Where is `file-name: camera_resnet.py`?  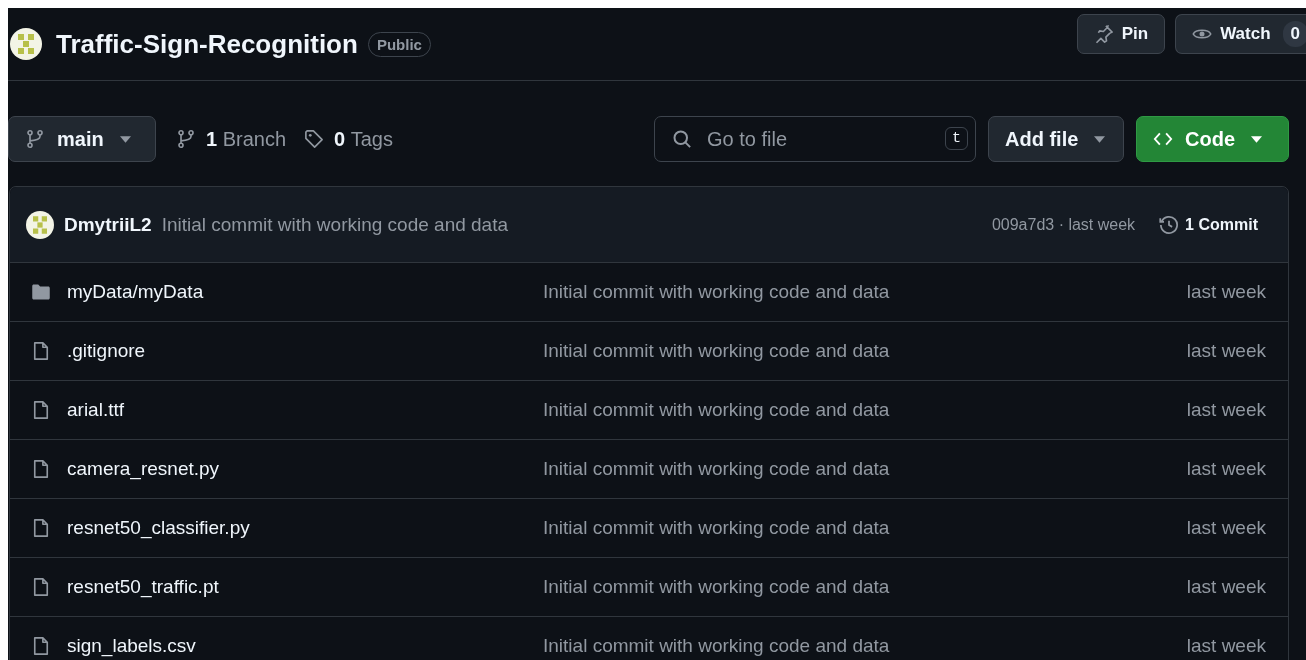 file-name: camera_resnet.py is located at coordinates (143, 469).